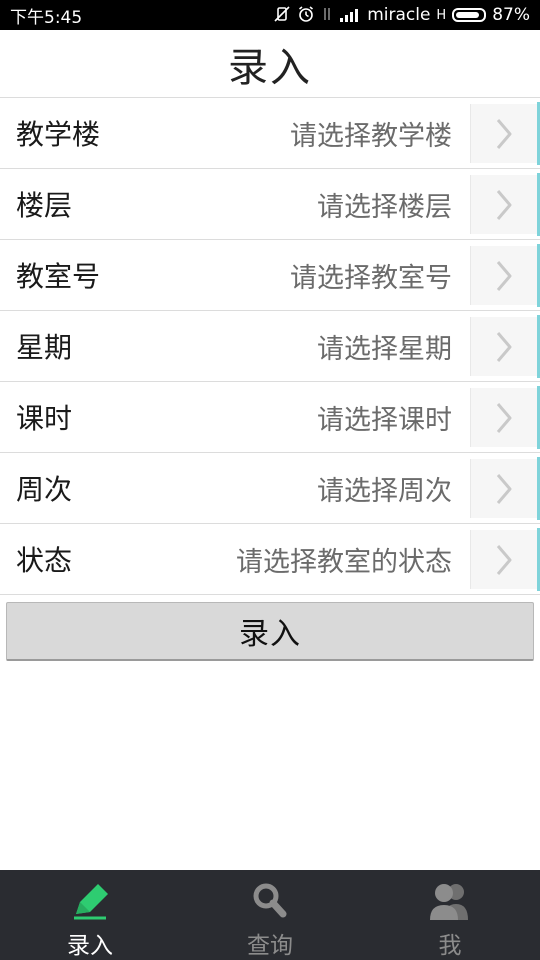 This screenshot has width=540, height=960. Describe the element at coordinates (327, 15) in the screenshot. I see `data-transfer-icon` at that location.